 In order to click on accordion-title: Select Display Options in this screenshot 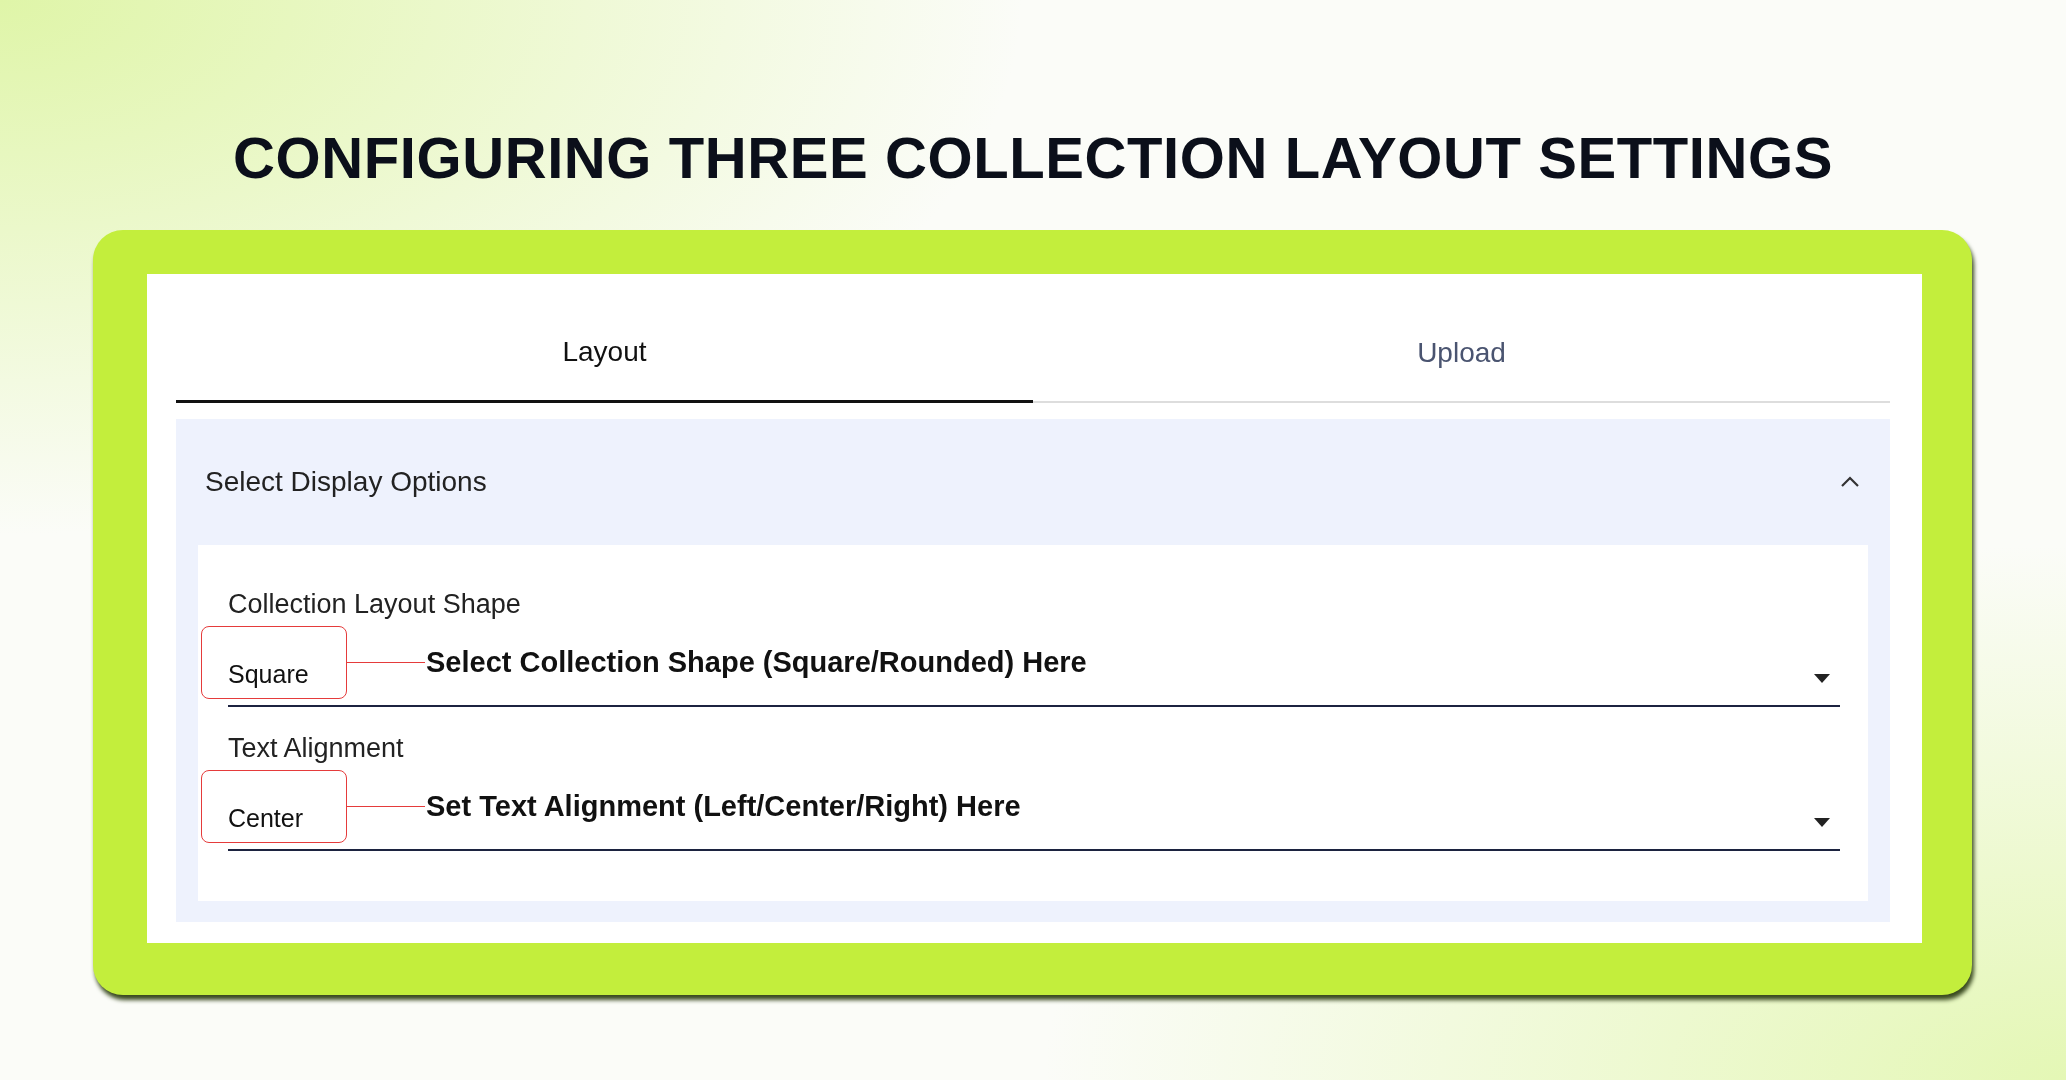, I will do `click(346, 482)`.